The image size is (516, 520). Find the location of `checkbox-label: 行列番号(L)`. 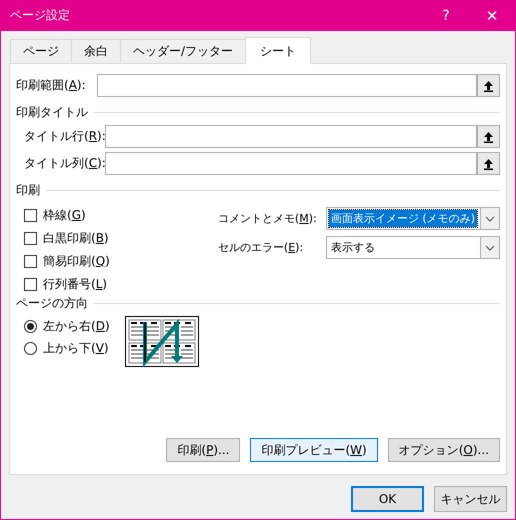

checkbox-label: 行列番号(L) is located at coordinates (75, 284).